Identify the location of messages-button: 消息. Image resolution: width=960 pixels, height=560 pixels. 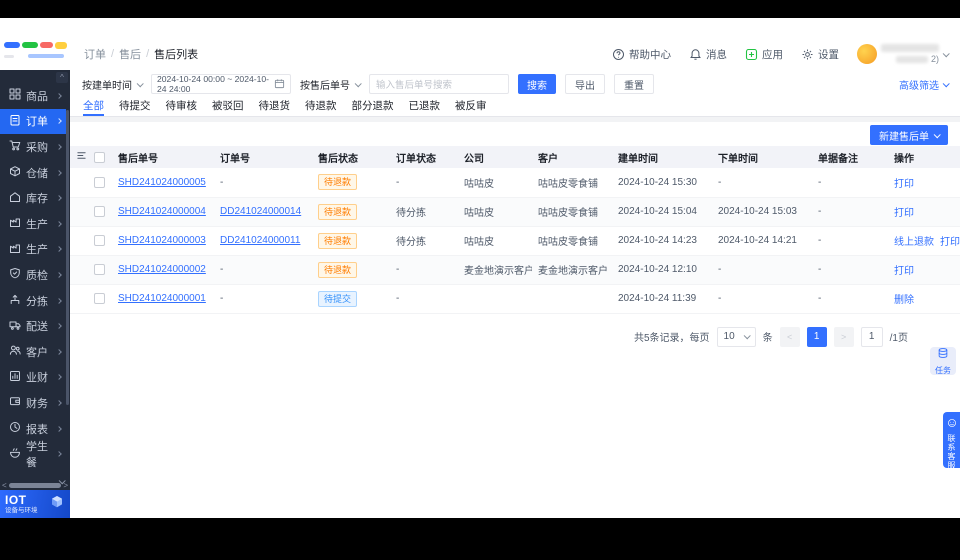
(708, 54).